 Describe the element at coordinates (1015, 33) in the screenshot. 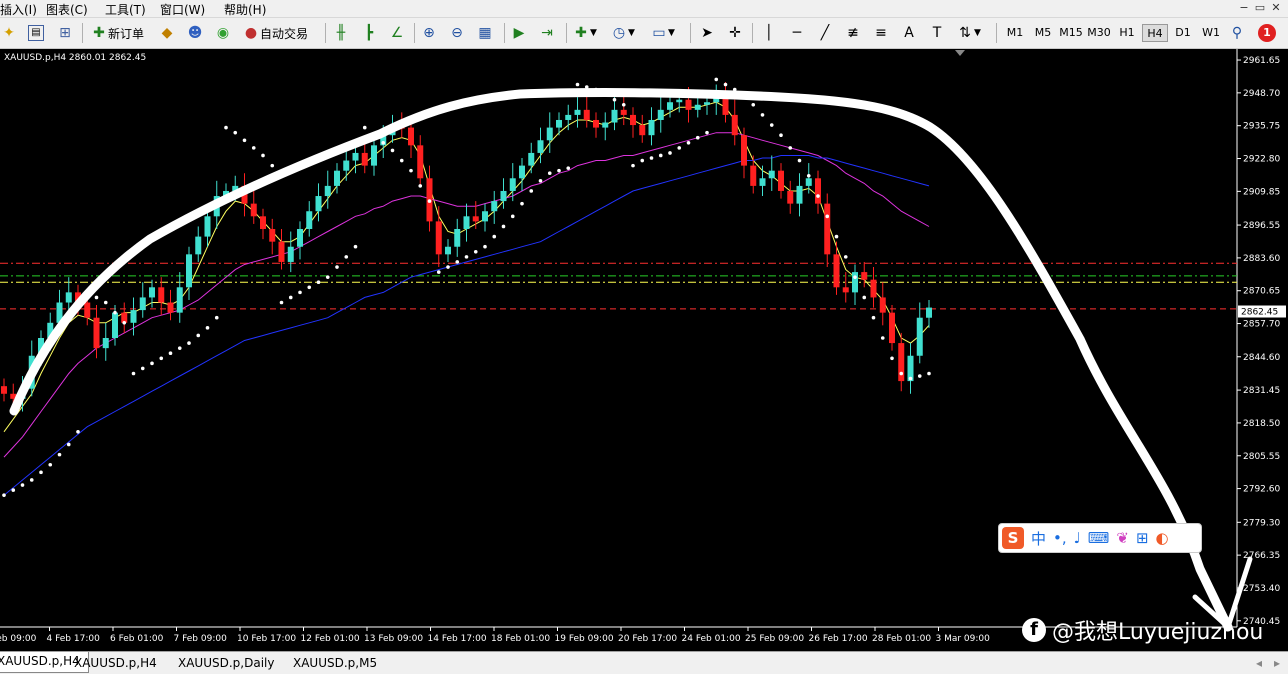

I see `timeframe-m1: M1` at that location.